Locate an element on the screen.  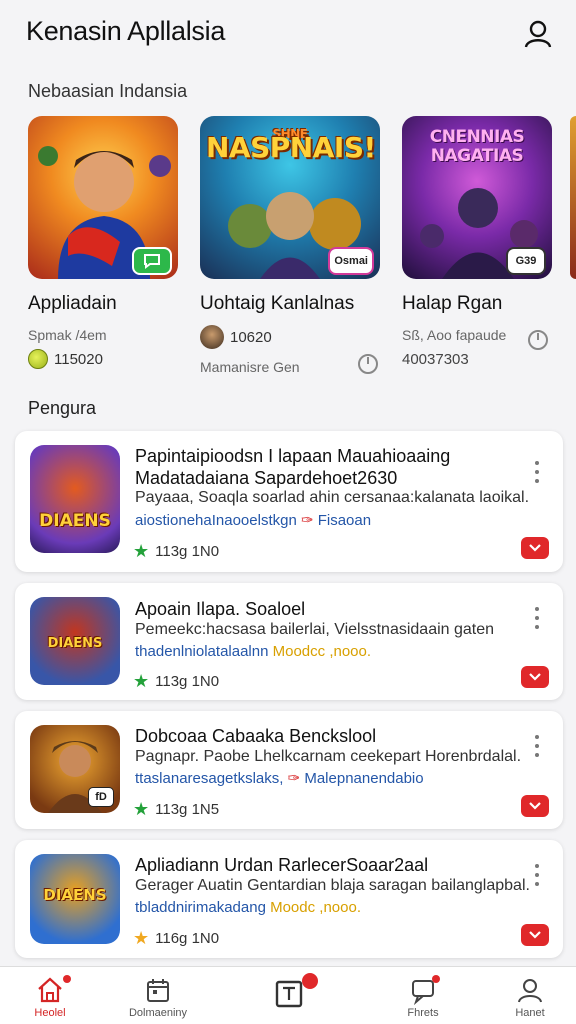
featured-item-image: CNENNIAS NAGATIAS G39 is located at coordinates (477, 197).